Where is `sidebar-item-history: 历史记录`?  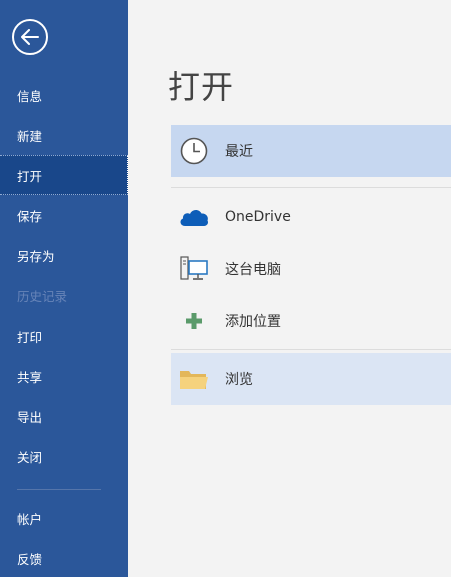
sidebar-item-history: 历史记录 is located at coordinates (64, 295).